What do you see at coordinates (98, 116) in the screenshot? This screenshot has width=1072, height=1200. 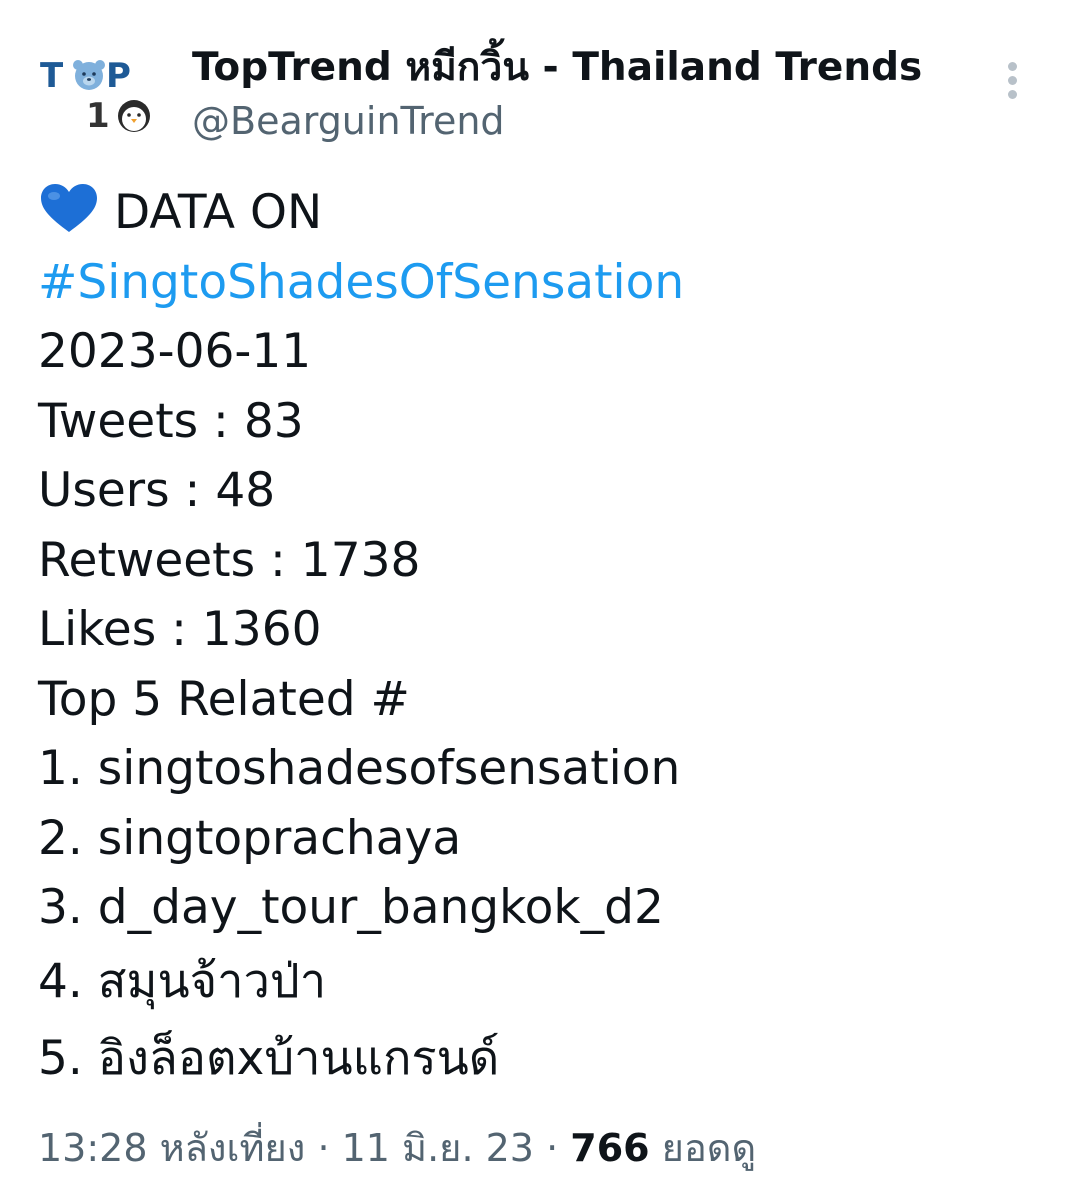 I see `avatar-logo-number-one: 1` at bounding box center [98, 116].